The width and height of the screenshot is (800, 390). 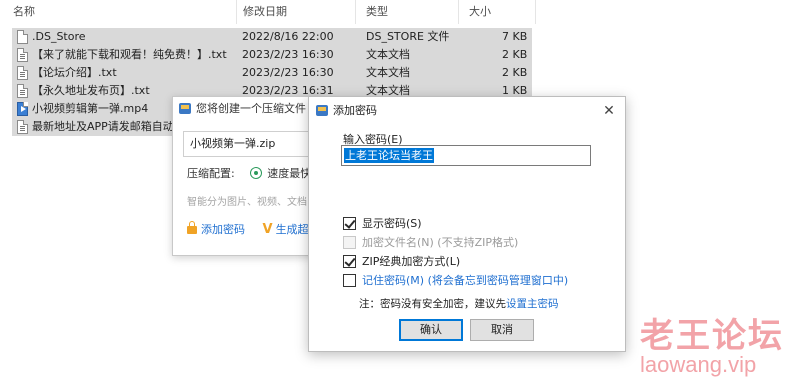 I want to click on set-master-password-link: 设置主密码, so click(x=532, y=304).